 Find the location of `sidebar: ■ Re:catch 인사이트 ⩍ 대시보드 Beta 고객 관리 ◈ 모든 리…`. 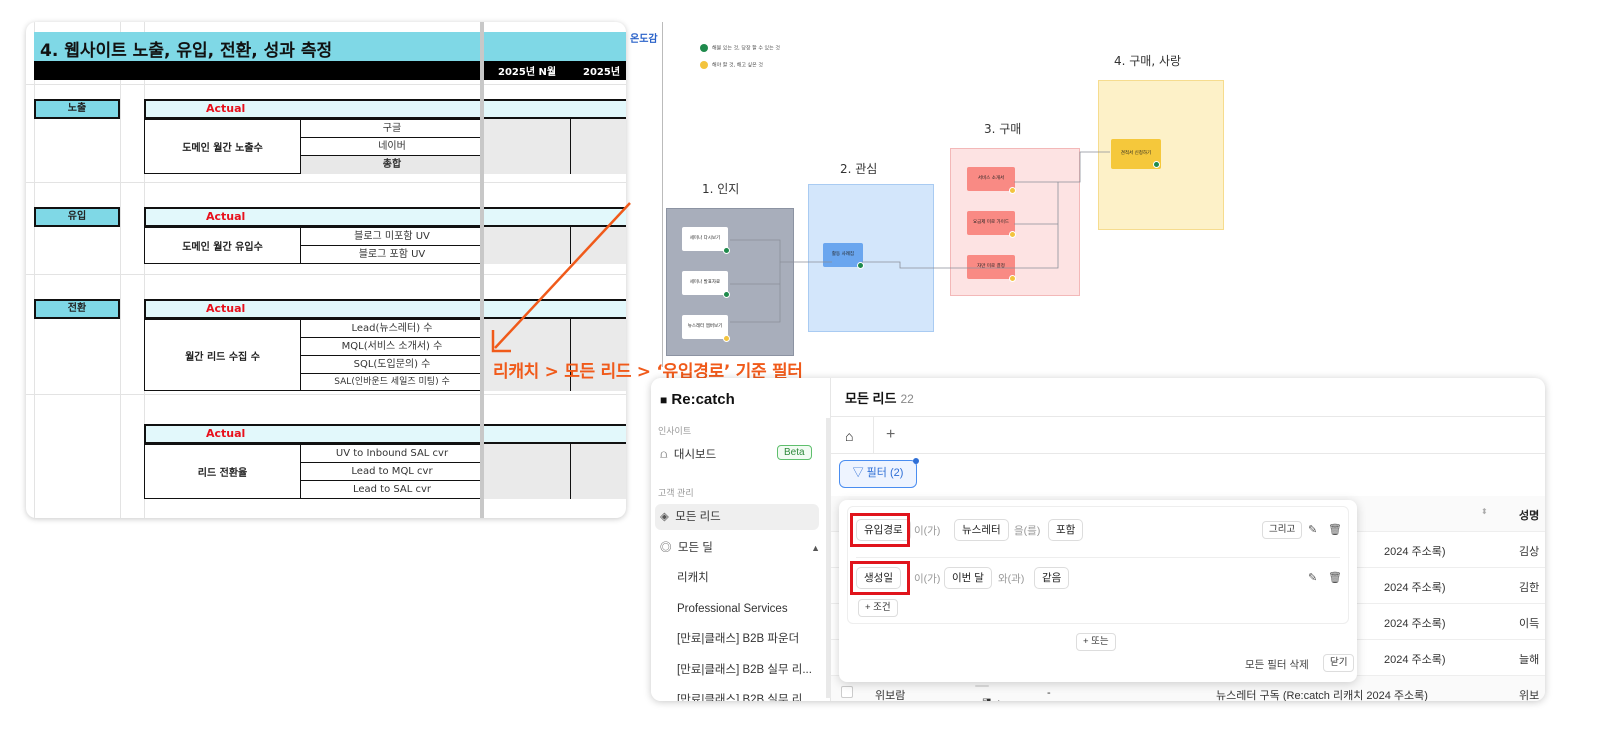

sidebar: ■ Re:catch 인사이트 ⩍ 대시보드 Beta 고객 관리 ◈ 모든 리… is located at coordinates (741, 539).